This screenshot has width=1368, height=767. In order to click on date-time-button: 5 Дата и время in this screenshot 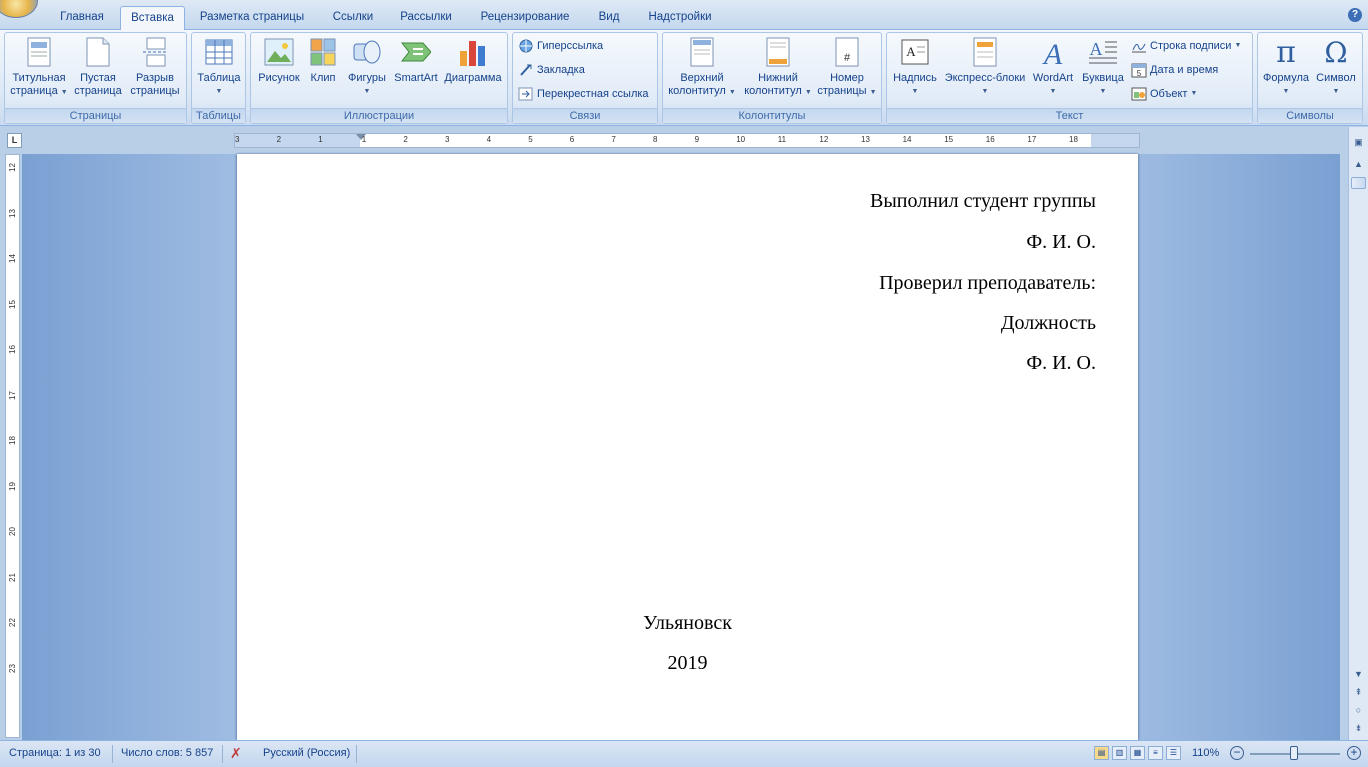, I will do `click(1174, 70)`.